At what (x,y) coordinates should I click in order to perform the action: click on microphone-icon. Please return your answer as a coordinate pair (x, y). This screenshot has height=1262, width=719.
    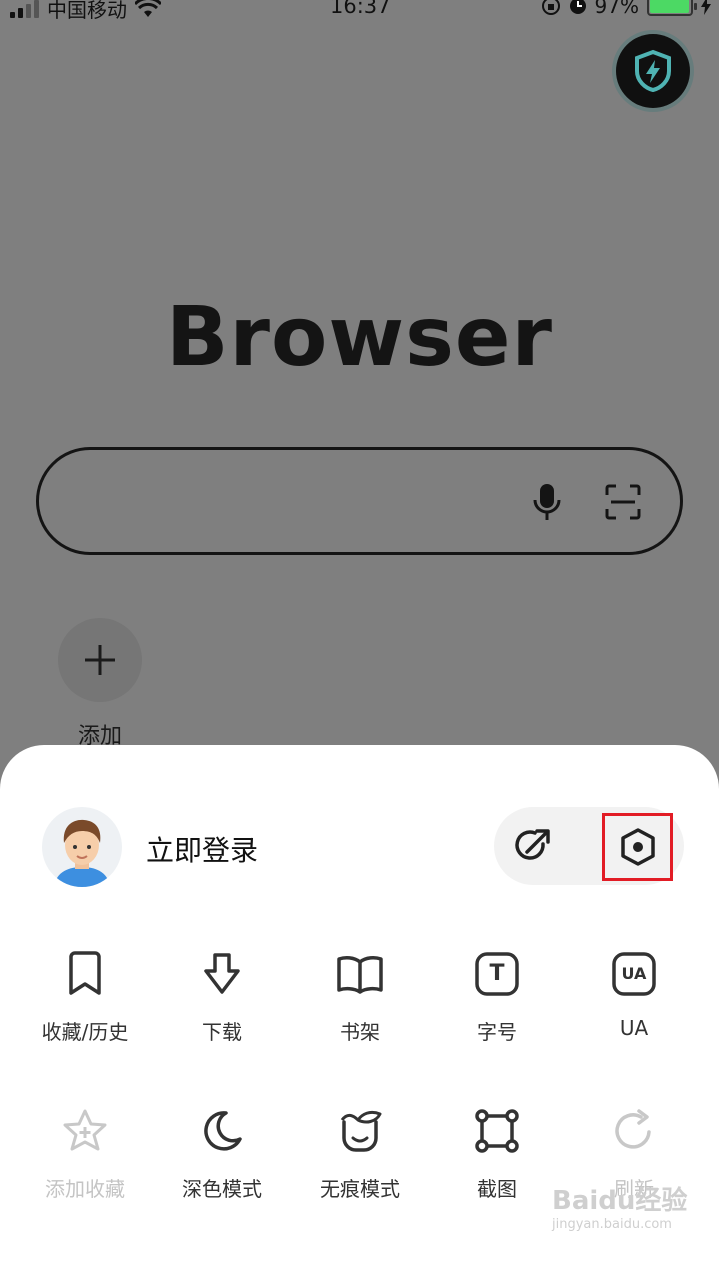
    Looking at the image, I should click on (547, 502).